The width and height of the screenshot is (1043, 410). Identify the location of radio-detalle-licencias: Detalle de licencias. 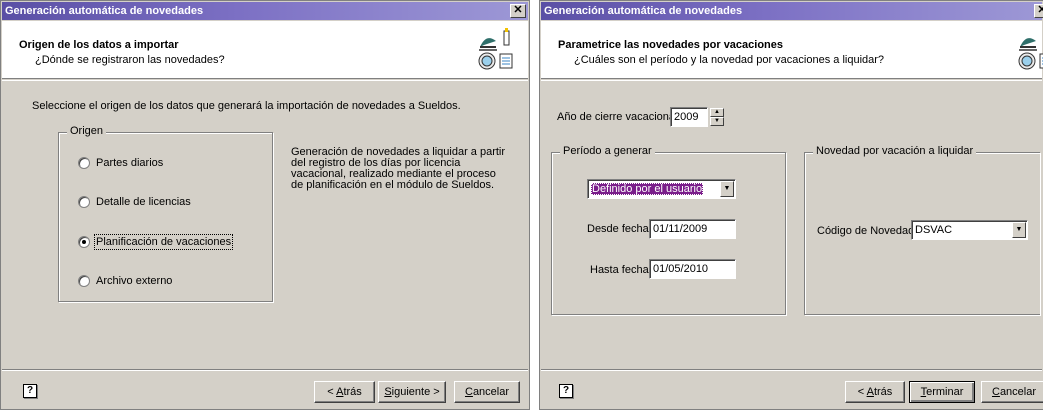
(134, 202).